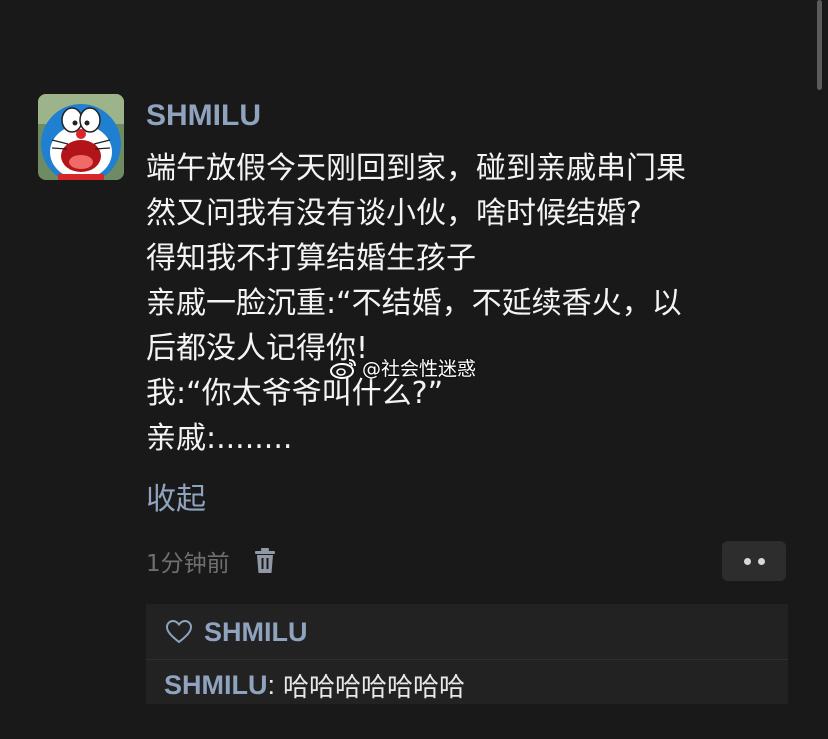 The image size is (828, 739). Describe the element at coordinates (467, 659) in the screenshot. I see `divider` at that location.